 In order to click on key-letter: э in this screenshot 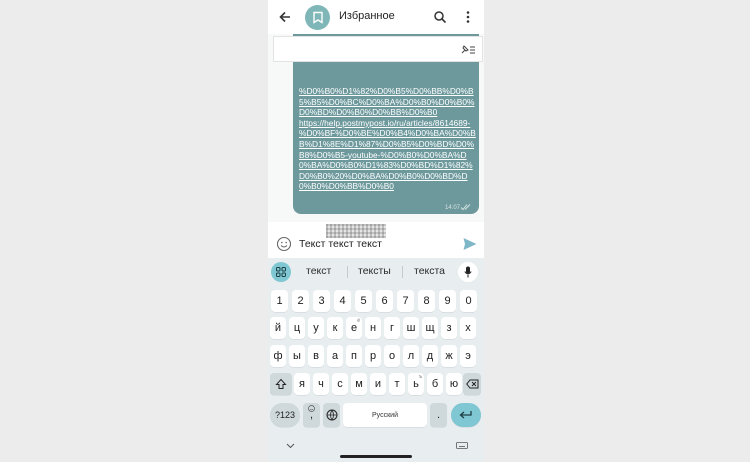, I will do `click(468, 356)`.